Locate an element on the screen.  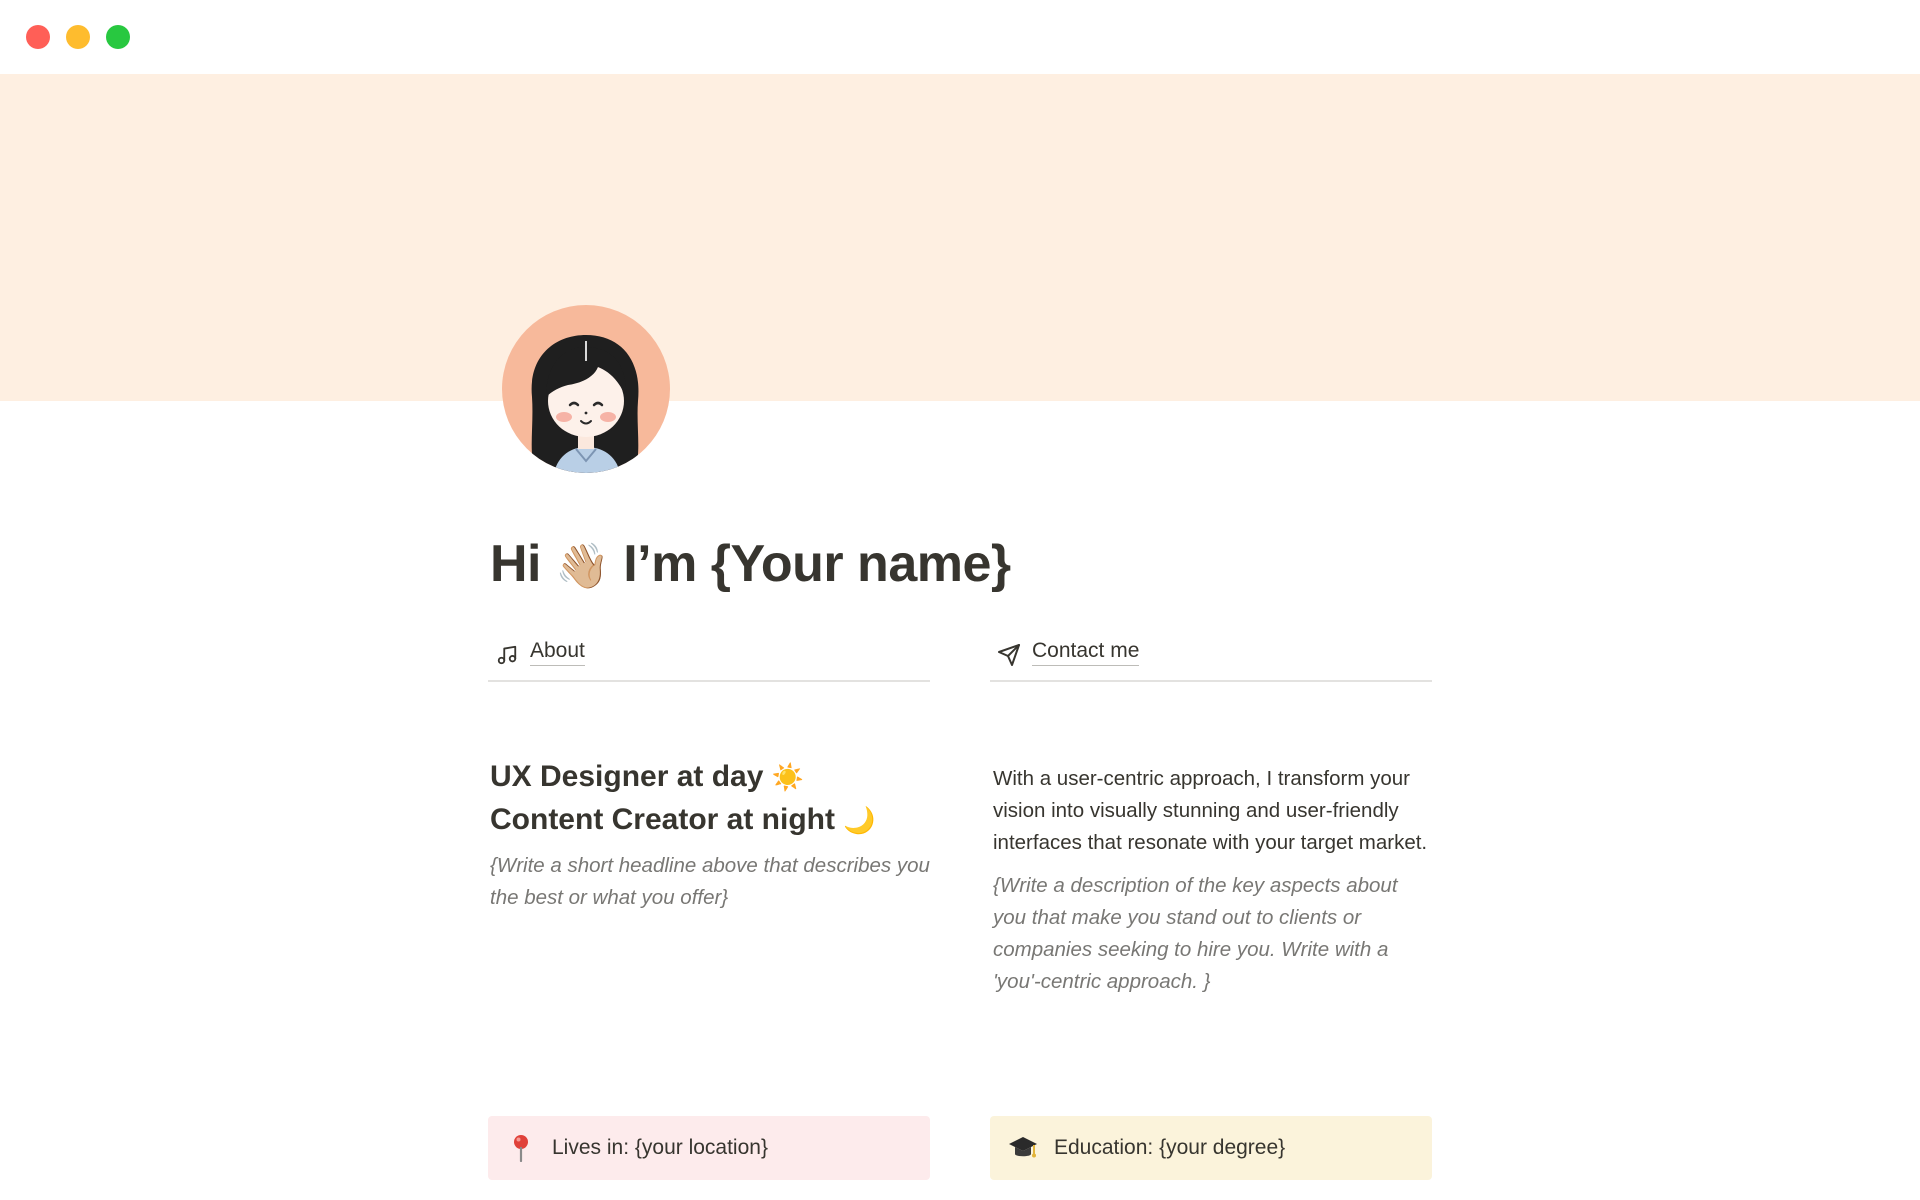
callout-location: Lives in: {your location} is located at coordinates (709, 1148).